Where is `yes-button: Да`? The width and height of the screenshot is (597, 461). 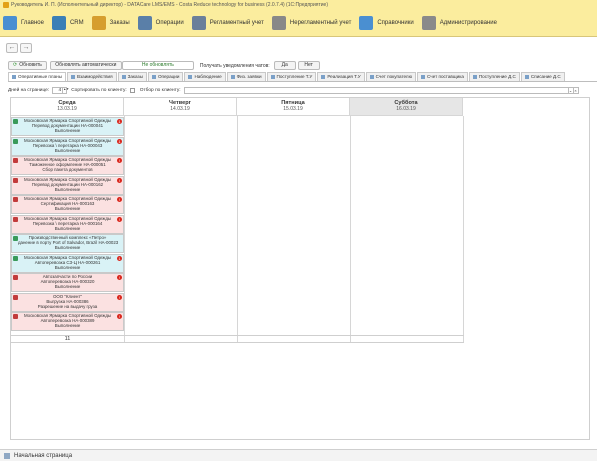 yes-button: Да is located at coordinates (284, 65).